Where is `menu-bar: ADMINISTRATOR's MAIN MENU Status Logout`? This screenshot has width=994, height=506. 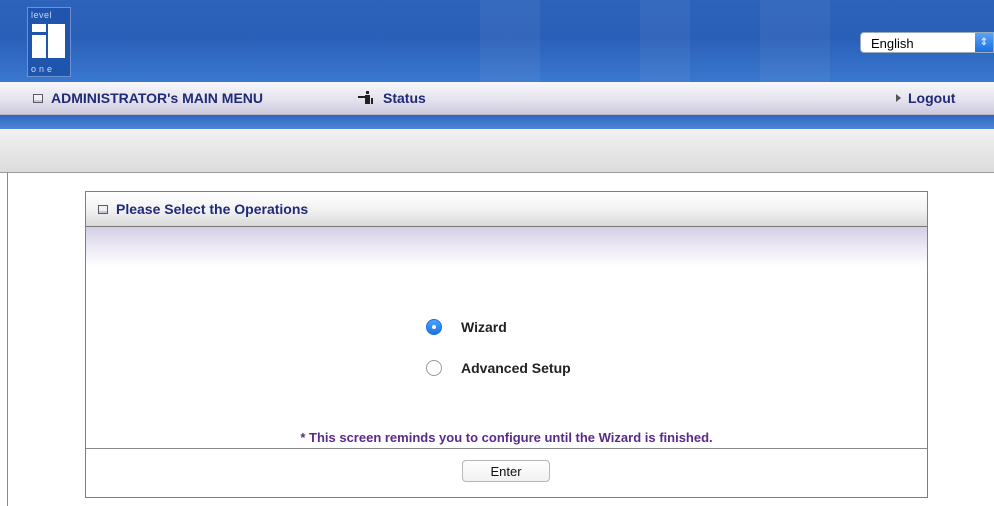 menu-bar: ADMINISTRATOR's MAIN MENU Status Logout is located at coordinates (497, 98).